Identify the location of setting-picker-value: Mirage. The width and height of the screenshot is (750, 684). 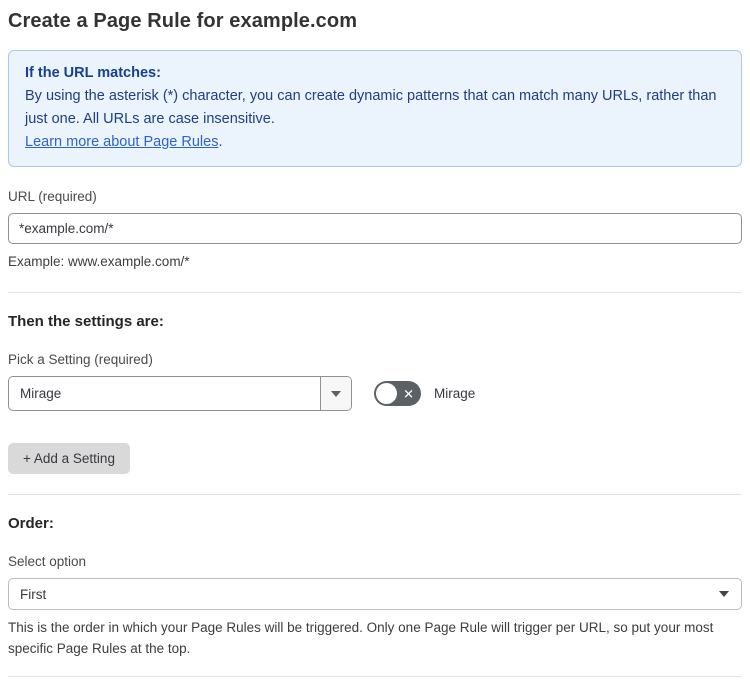
(41, 393).